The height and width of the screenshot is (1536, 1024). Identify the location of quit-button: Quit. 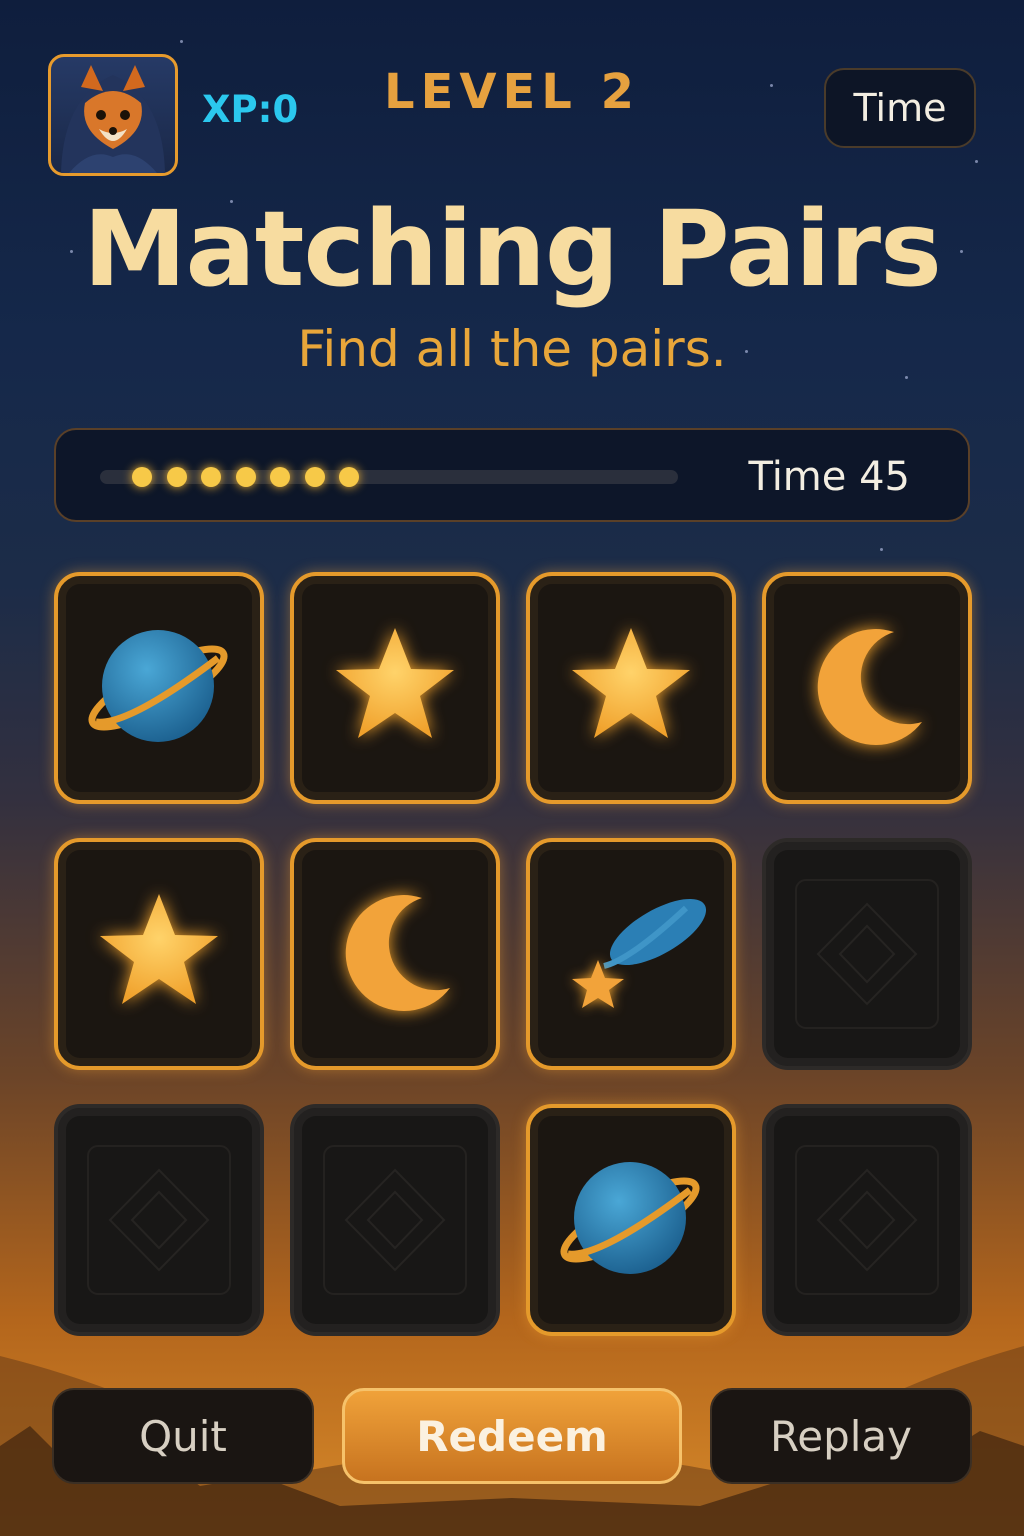
(183, 1436).